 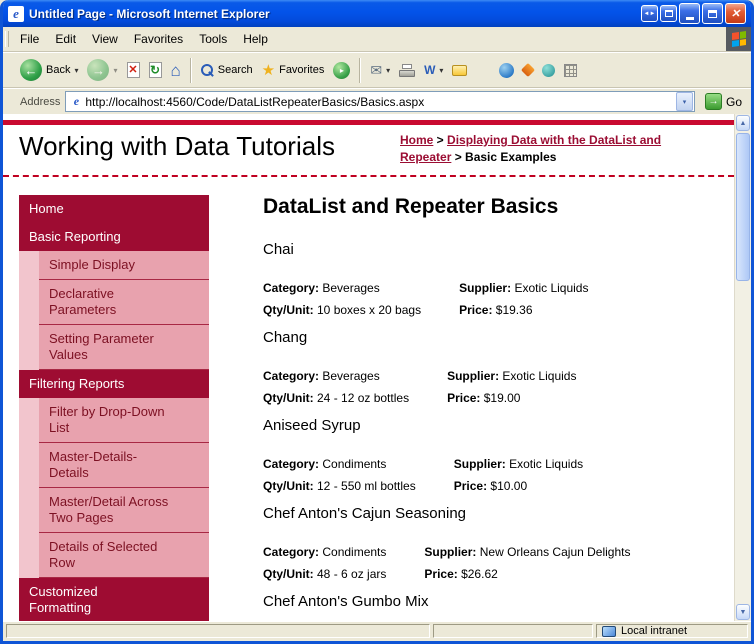 I want to click on sidebar-item-filter-by-drop-down-list: Filter by Drop-Down List, so click(x=124, y=420).